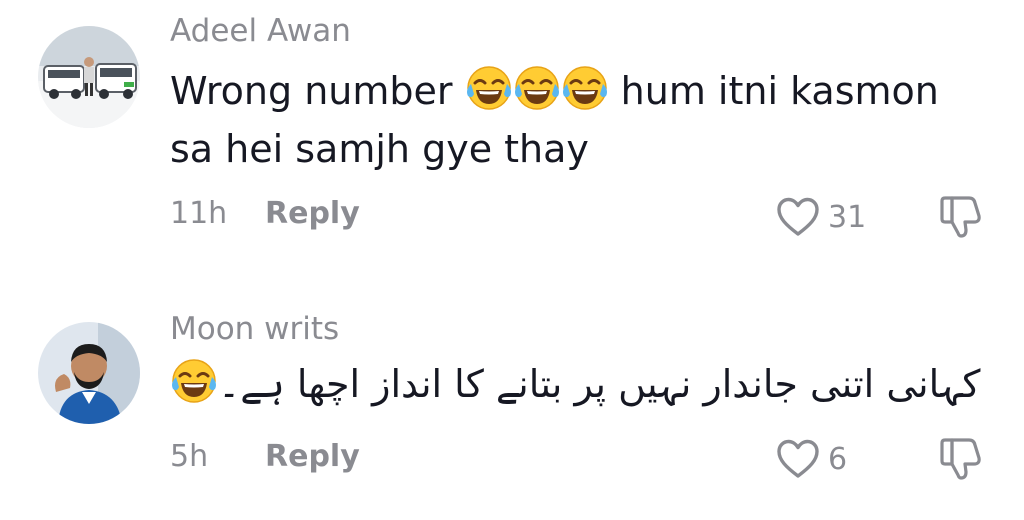 The width and height of the screenshot is (1024, 520). I want to click on comment-text-part: hum itni kasmon, so click(773, 91).